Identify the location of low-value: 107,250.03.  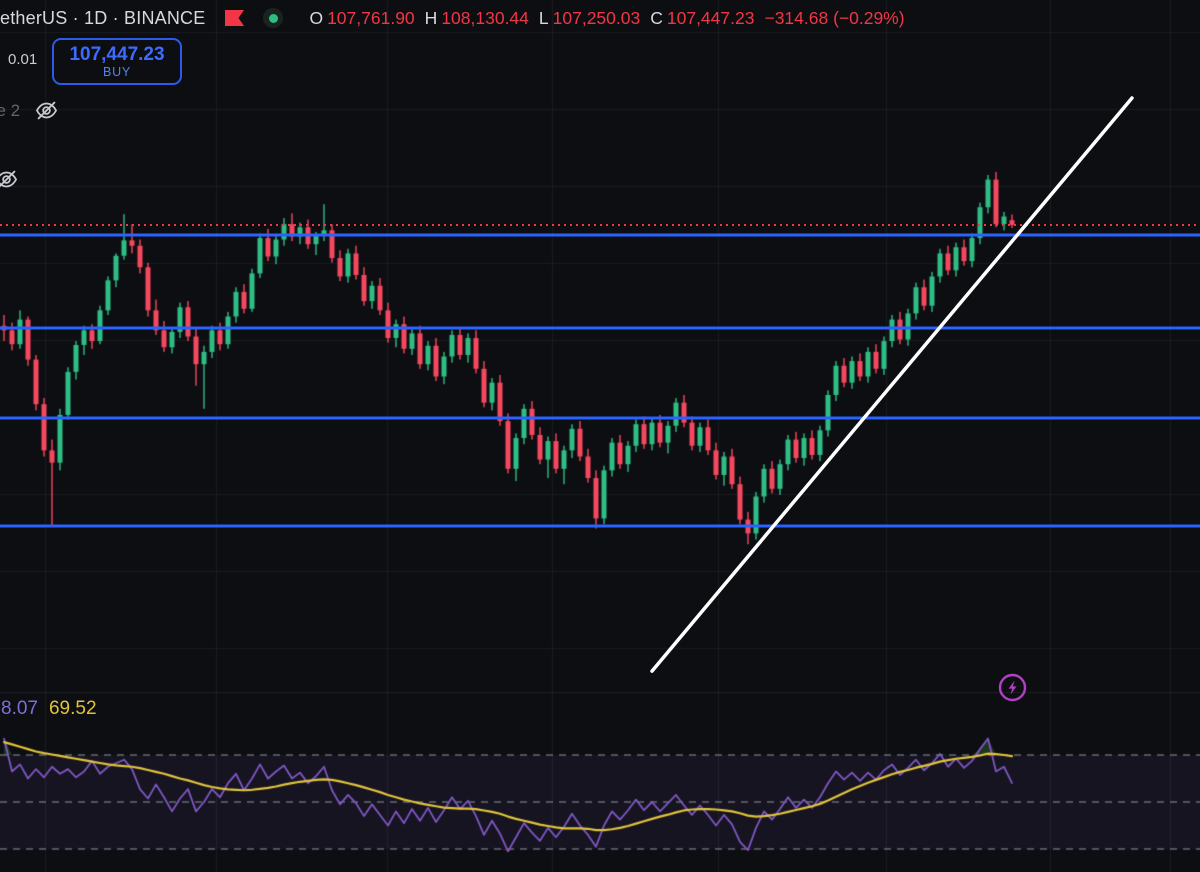
(596, 17).